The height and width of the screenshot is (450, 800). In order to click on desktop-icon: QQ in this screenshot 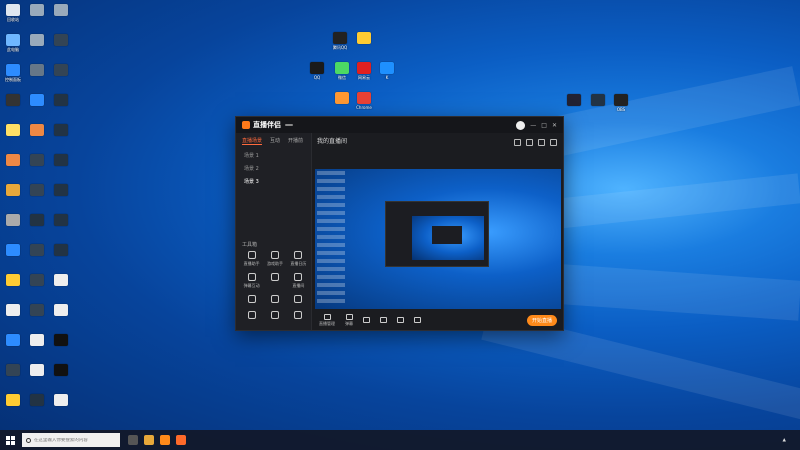, I will do `click(317, 71)`.